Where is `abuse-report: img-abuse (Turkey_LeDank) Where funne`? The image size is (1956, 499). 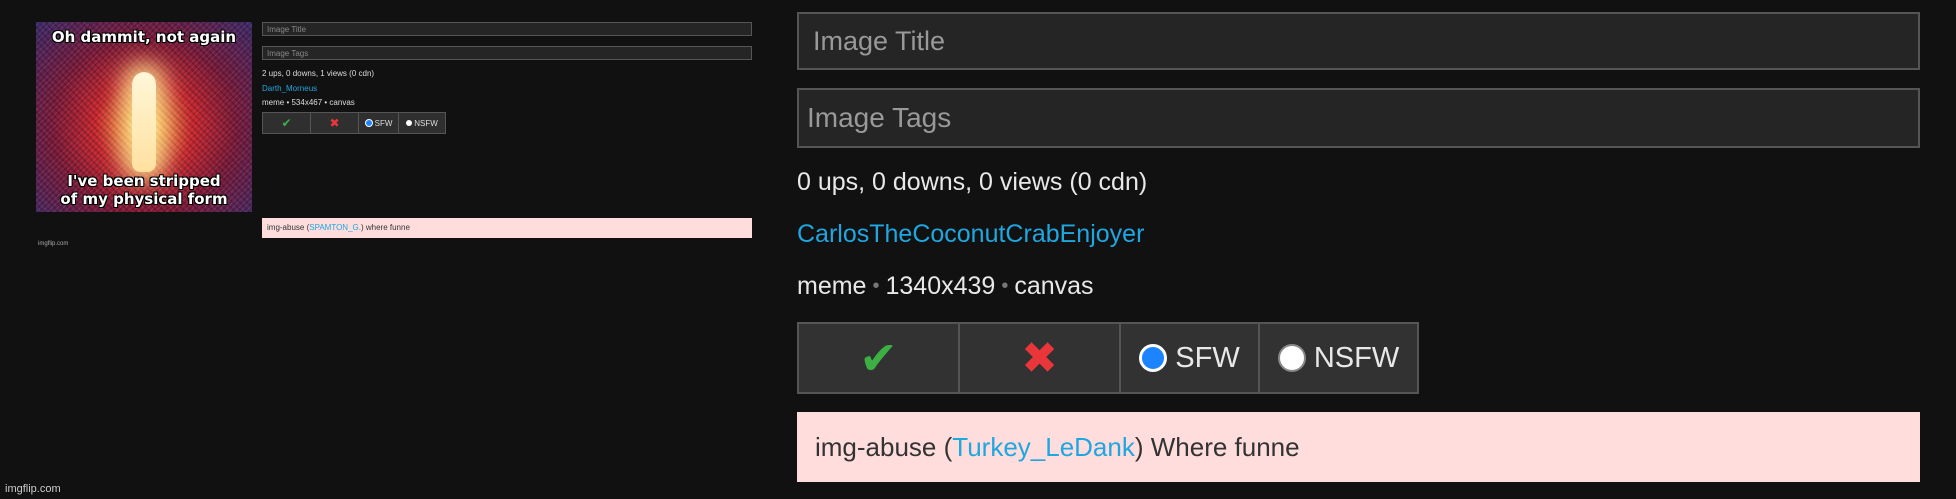
abuse-report: img-abuse (Turkey_LeDank) Where funne is located at coordinates (1358, 447).